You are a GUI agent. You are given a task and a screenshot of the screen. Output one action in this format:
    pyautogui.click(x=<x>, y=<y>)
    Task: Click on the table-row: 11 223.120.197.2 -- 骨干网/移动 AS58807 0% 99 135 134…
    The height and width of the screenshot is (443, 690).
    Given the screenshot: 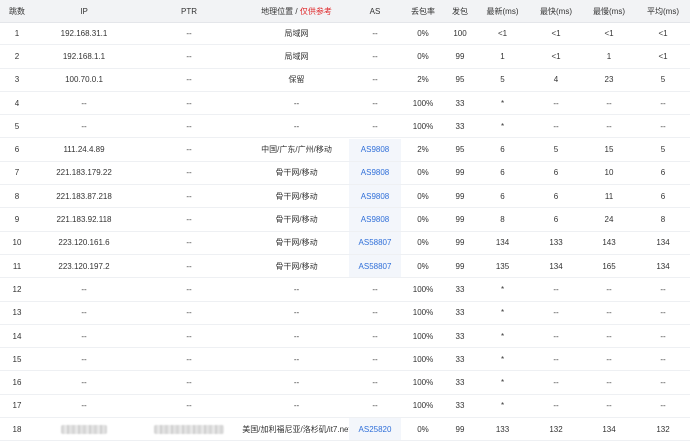 What is the action you would take?
    pyautogui.click(x=345, y=267)
    